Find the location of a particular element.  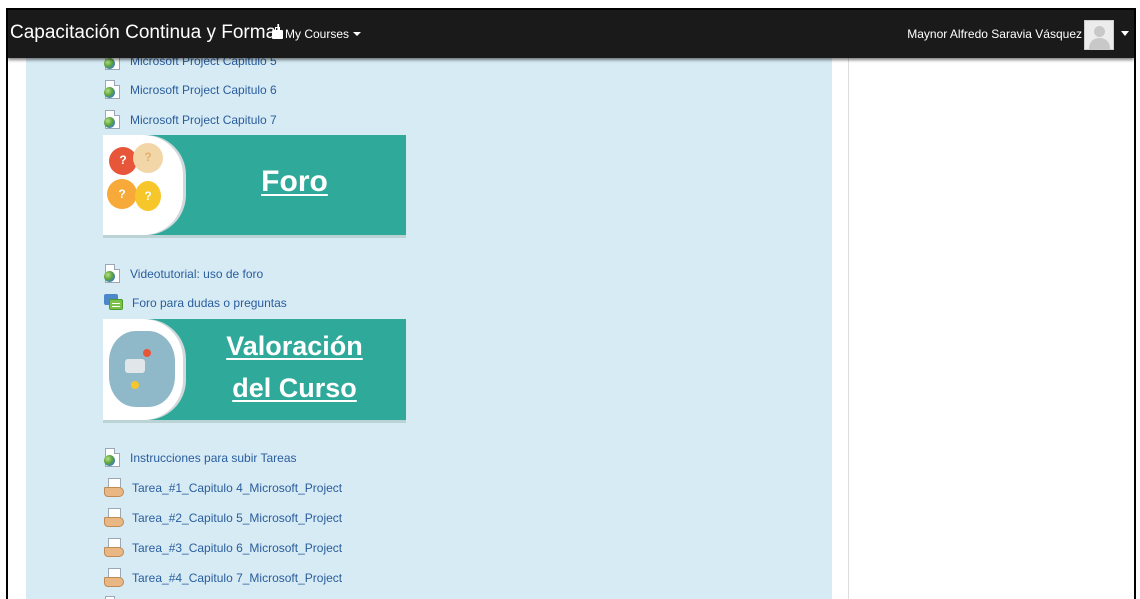

activity-link-tarea-4: Tarea_#4_Capitulo 7_Microsoft_Project is located at coordinates (223, 578).